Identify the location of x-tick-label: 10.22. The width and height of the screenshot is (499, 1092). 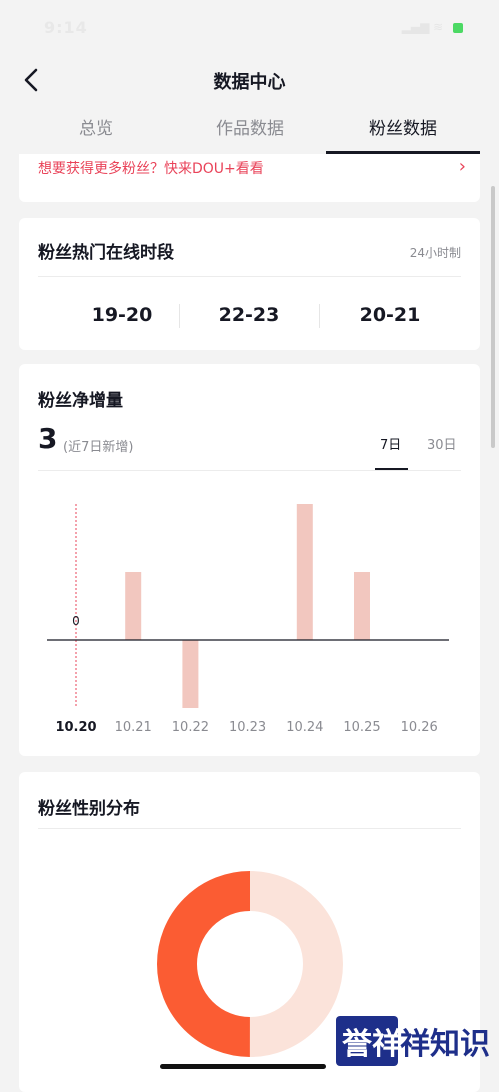
(190, 727).